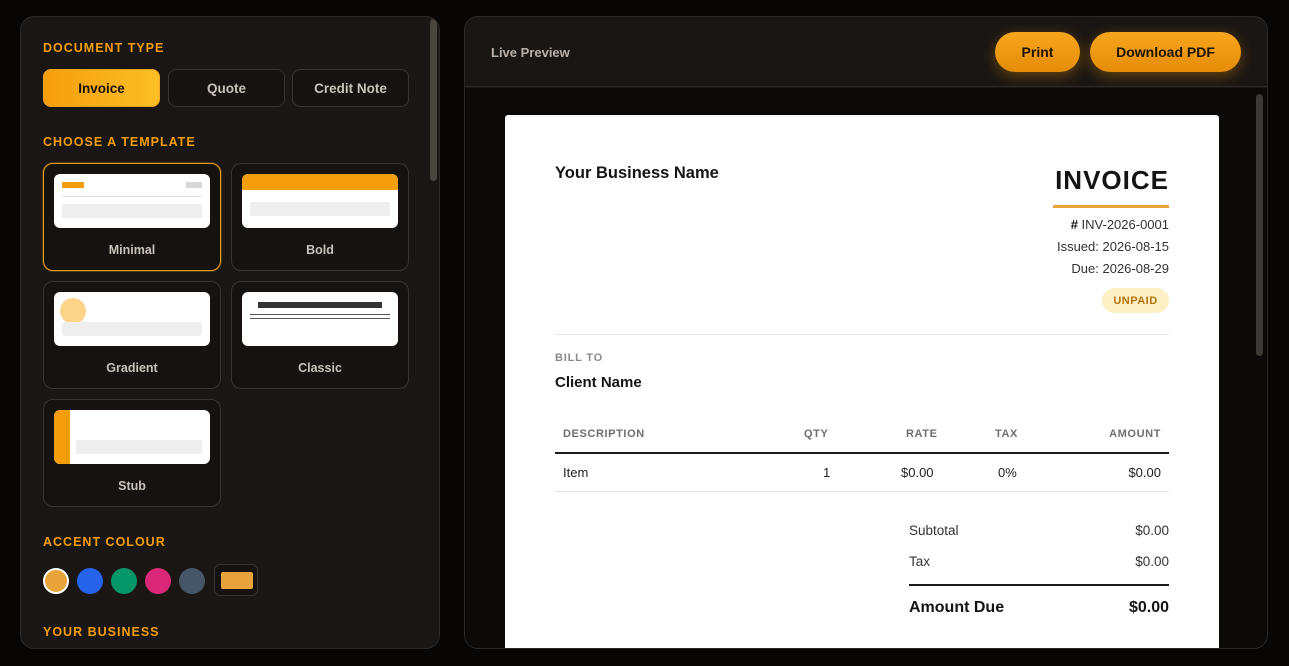  What do you see at coordinates (957, 607) in the screenshot?
I see `amount-due-label: Amount Due` at bounding box center [957, 607].